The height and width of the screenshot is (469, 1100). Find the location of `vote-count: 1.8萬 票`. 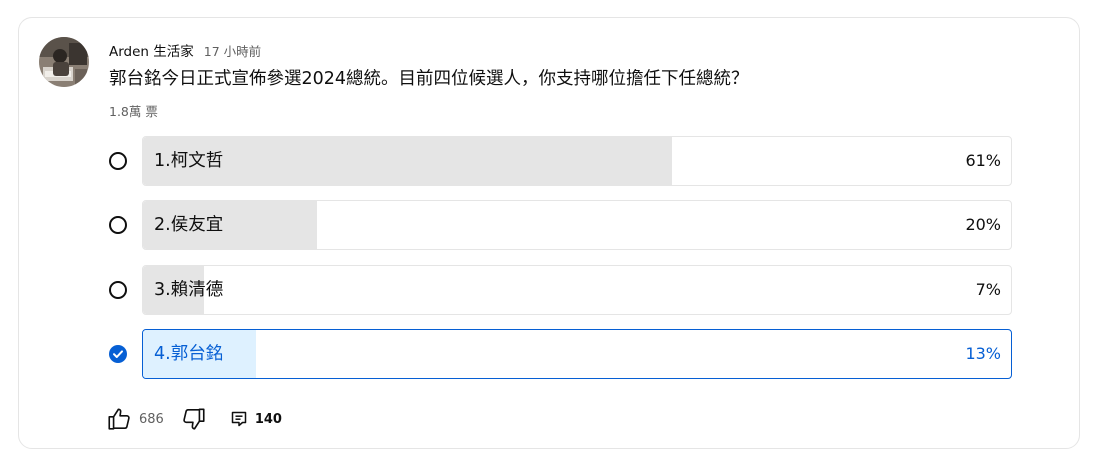

vote-count: 1.8萬 票 is located at coordinates (133, 111).